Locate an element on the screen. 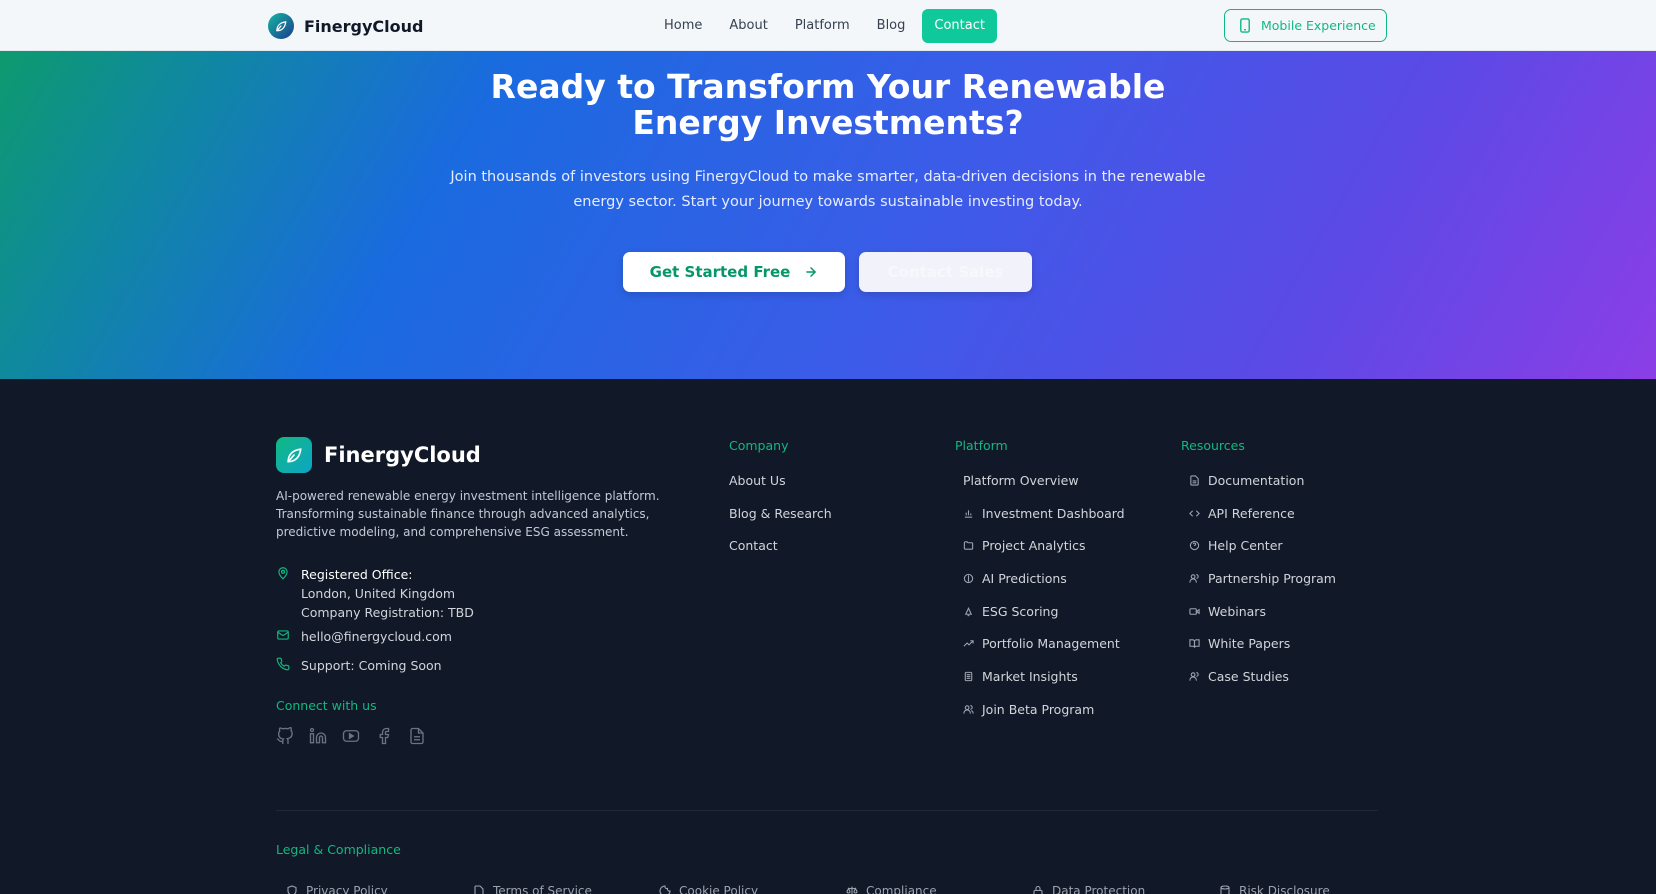 This screenshot has height=894, width=1656. nav-links: Home About Platform Blog Contact is located at coordinates (826, 26).